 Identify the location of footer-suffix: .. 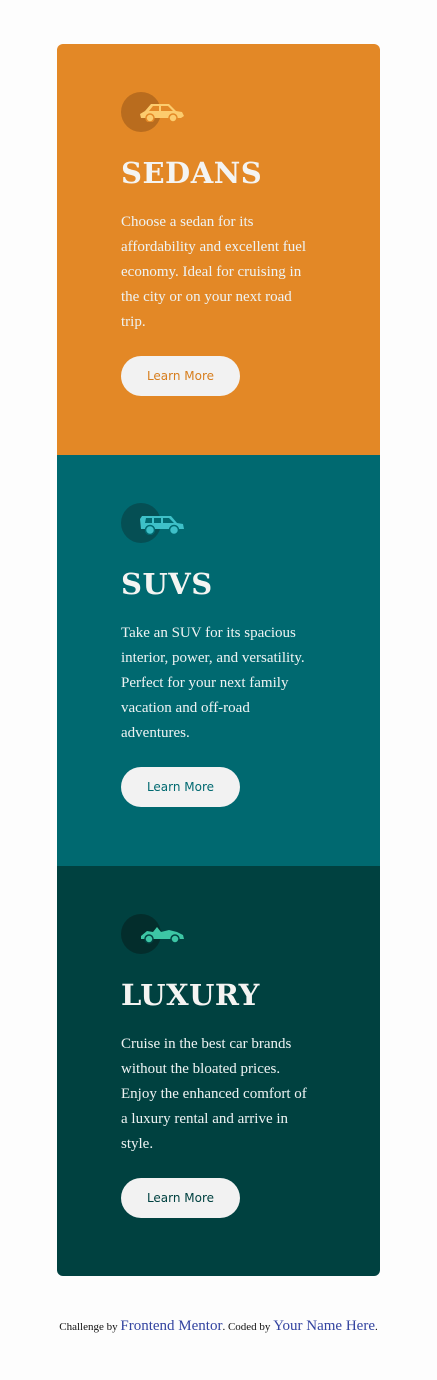
(376, 1327).